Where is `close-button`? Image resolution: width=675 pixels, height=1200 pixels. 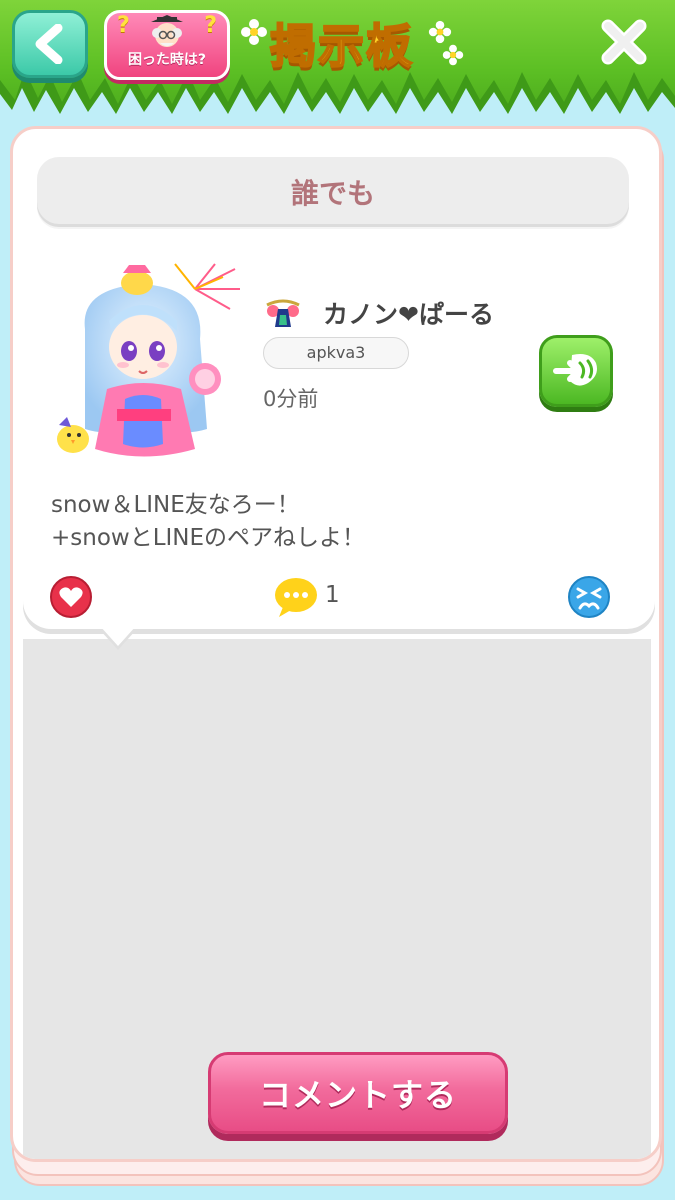
close-button is located at coordinates (624, 42).